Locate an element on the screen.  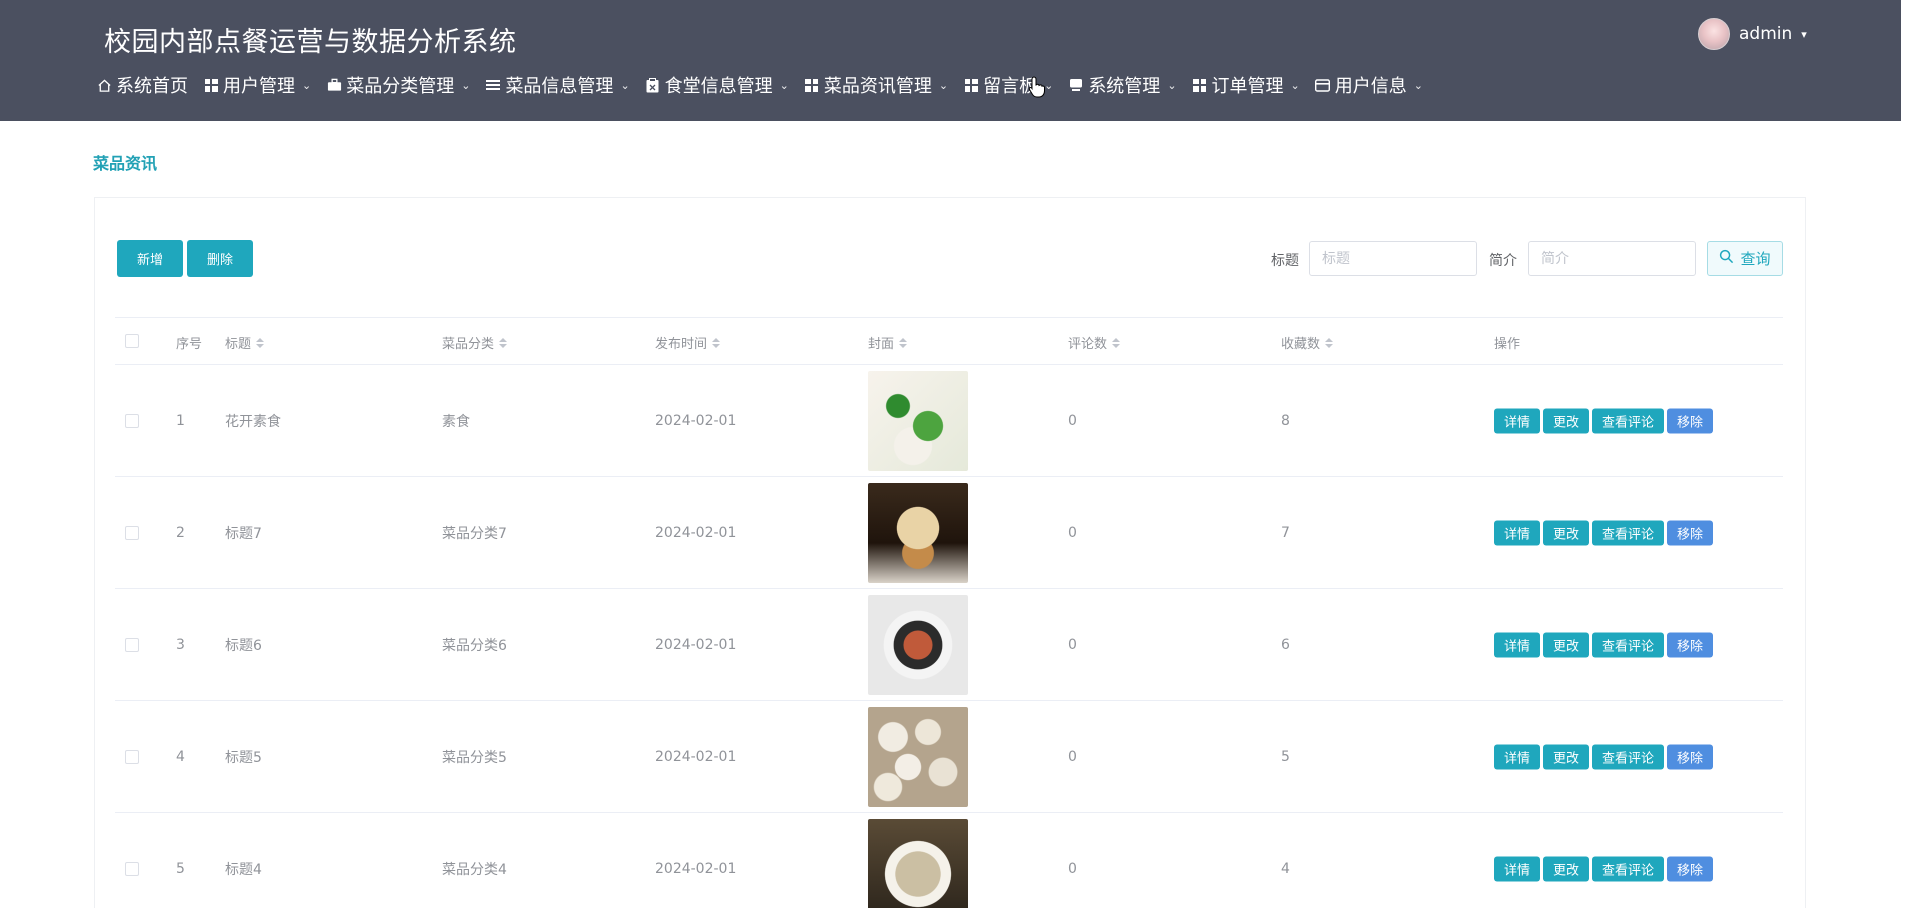
table-row: 1 花开素食 素食 2024-02-01 0 8 详情 更改 查看评论 移除 is located at coordinates (949, 421).